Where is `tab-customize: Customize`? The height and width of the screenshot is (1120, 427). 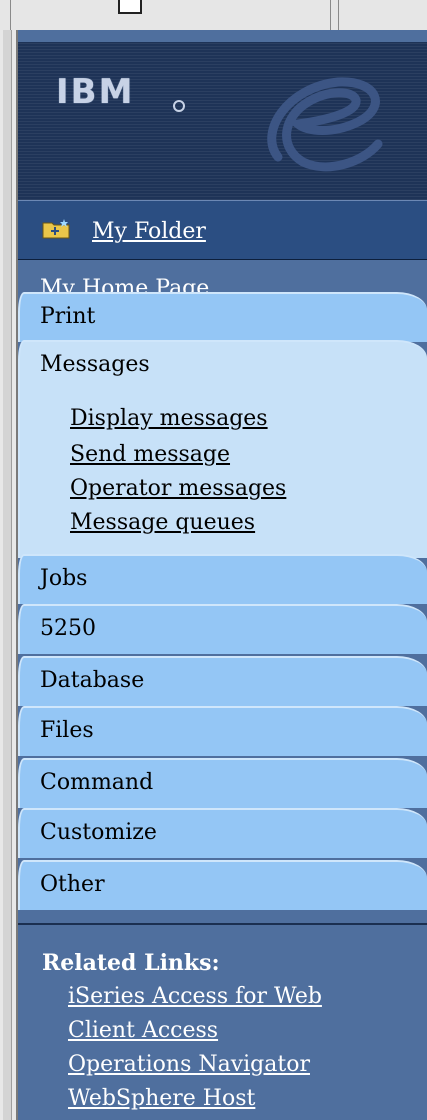
tab-customize: Customize is located at coordinates (222, 833).